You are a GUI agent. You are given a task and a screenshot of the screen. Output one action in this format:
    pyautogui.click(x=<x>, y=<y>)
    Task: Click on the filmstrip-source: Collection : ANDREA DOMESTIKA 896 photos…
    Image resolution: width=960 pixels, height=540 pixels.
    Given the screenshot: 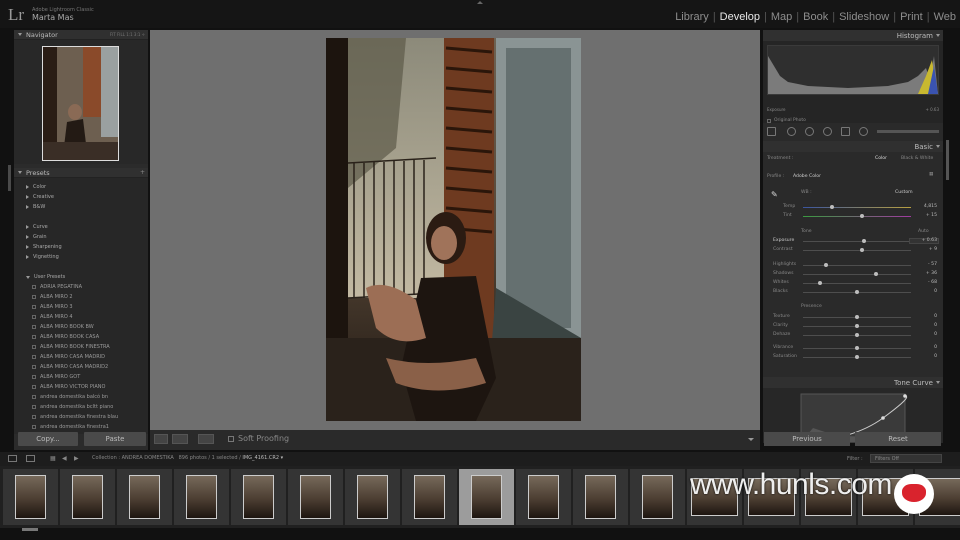 What is the action you would take?
    pyautogui.click(x=187, y=458)
    